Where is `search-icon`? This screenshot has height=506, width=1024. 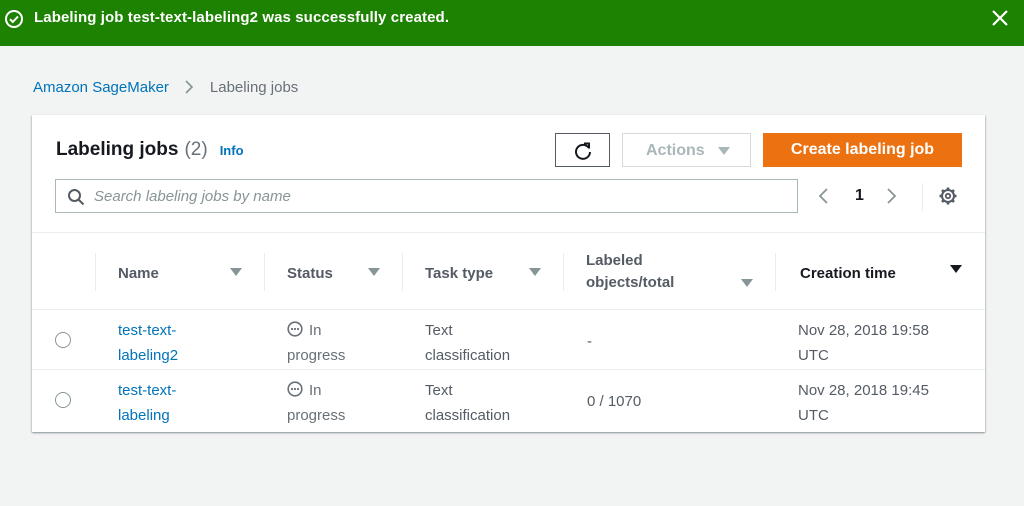
search-icon is located at coordinates (76, 197).